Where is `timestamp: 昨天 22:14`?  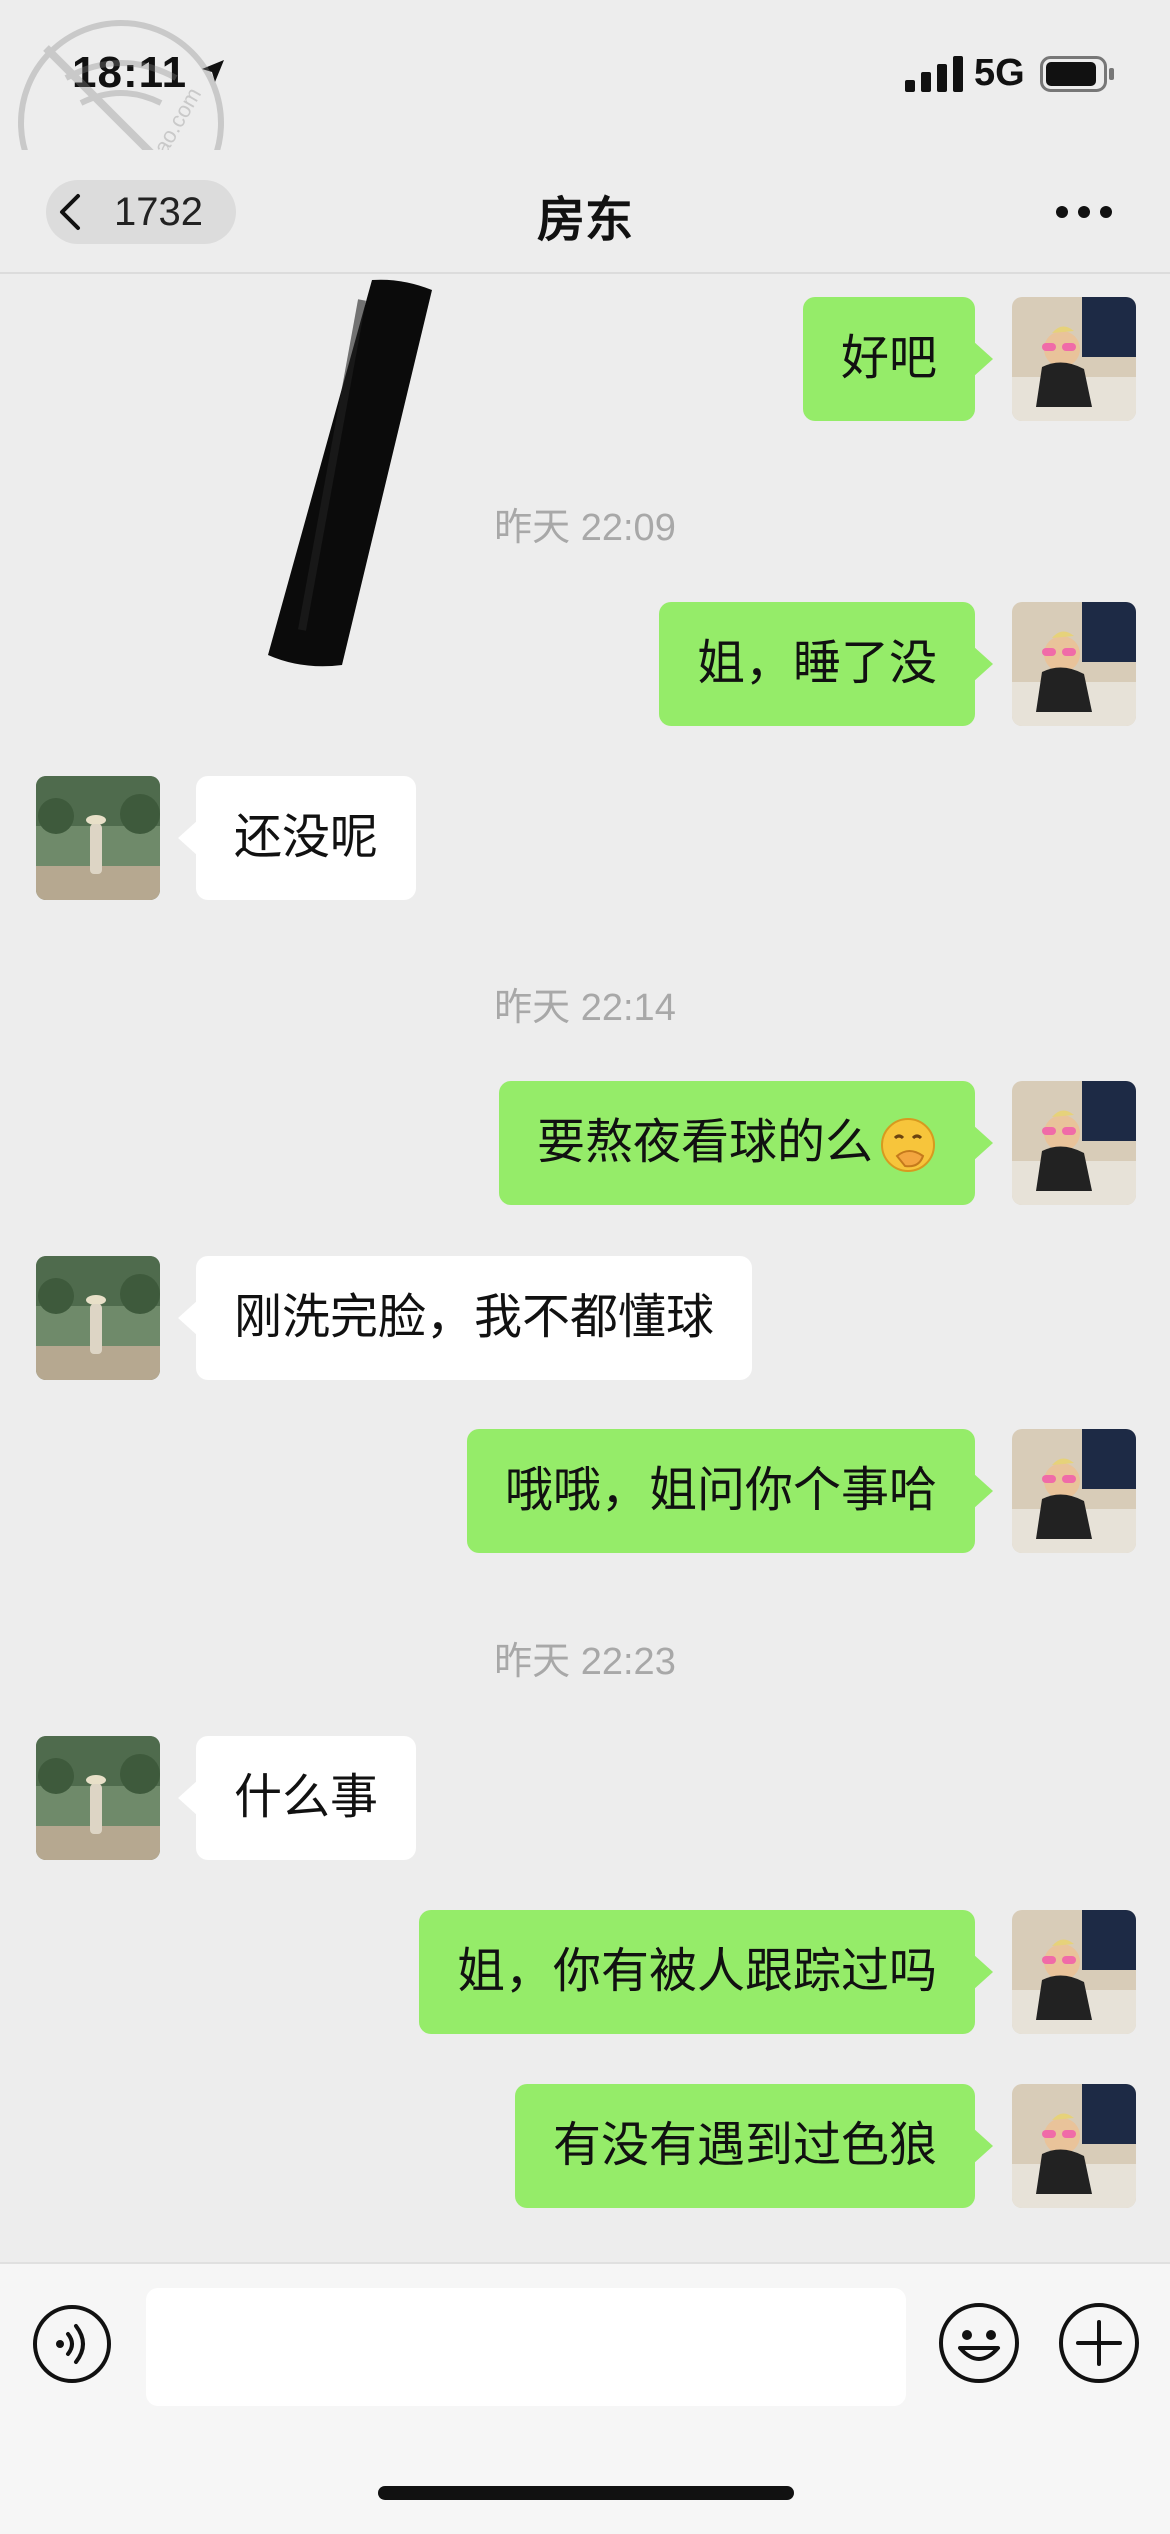 timestamp: 昨天 22:14 is located at coordinates (585, 1008).